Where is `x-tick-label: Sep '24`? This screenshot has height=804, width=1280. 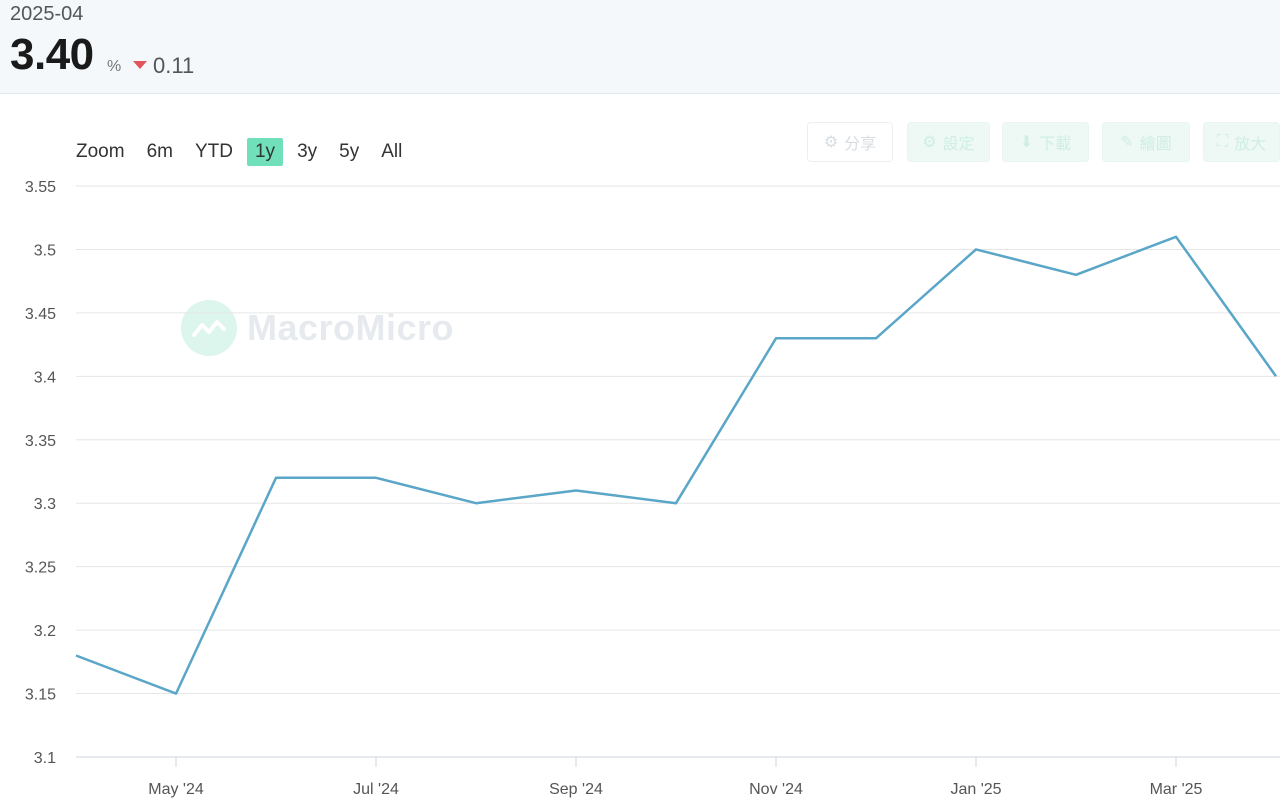
x-tick-label: Sep '24 is located at coordinates (576, 789).